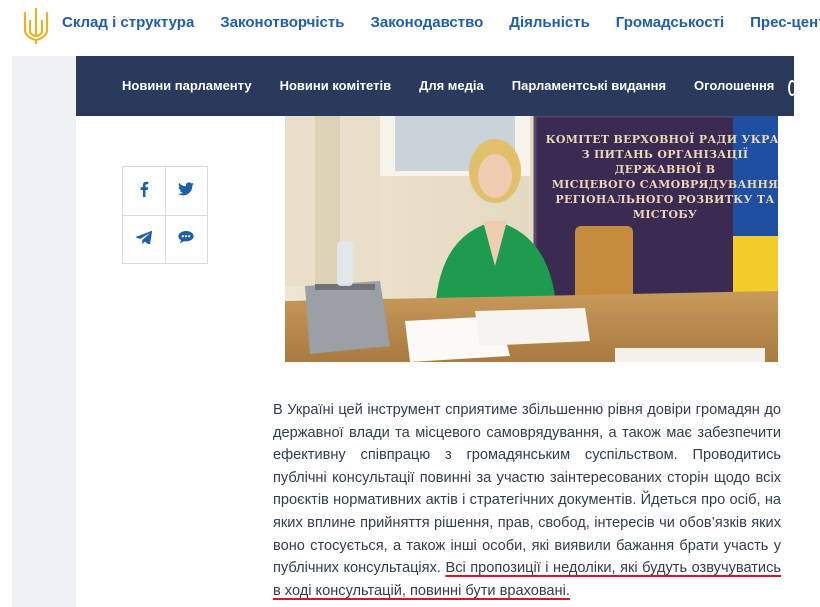 Image resolution: width=820 pixels, height=607 pixels. I want to click on subnav-item-publications: Парламентські видання, so click(589, 85).